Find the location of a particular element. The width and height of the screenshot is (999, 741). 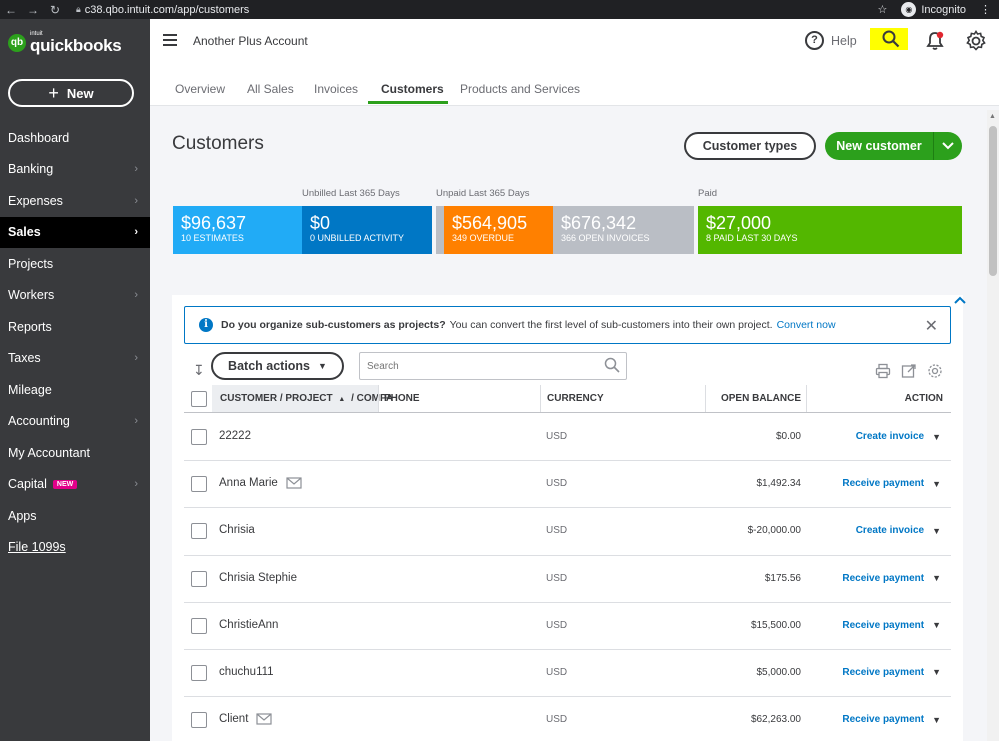

header-open-balance: OPEN BALANCE is located at coordinates (761, 398).